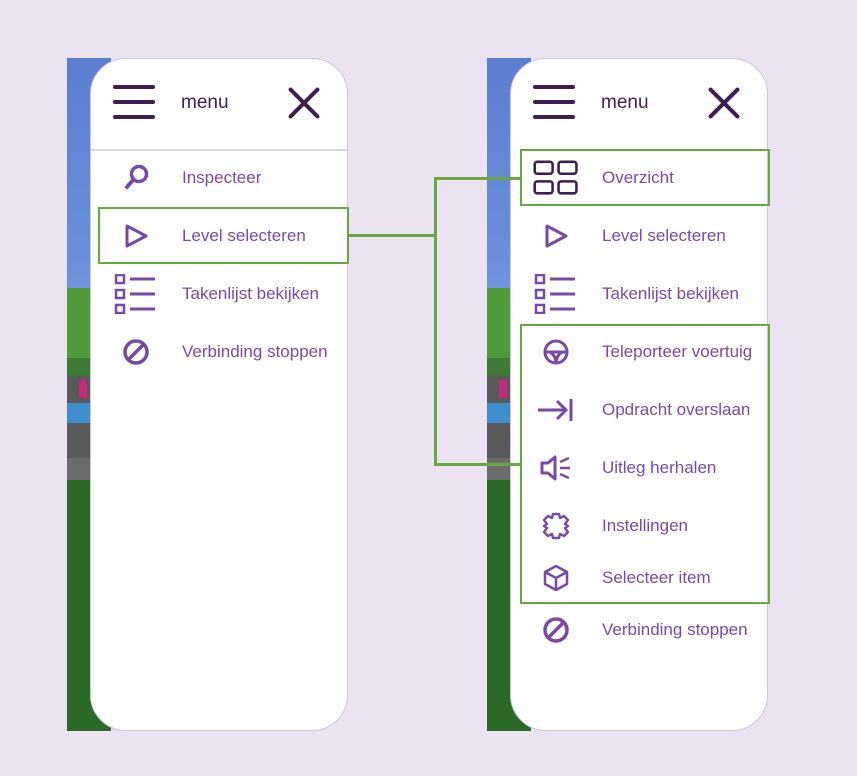 Image resolution: width=857 pixels, height=776 pixels. Describe the element at coordinates (556, 236) in the screenshot. I see `play-triangle-icon` at that location.